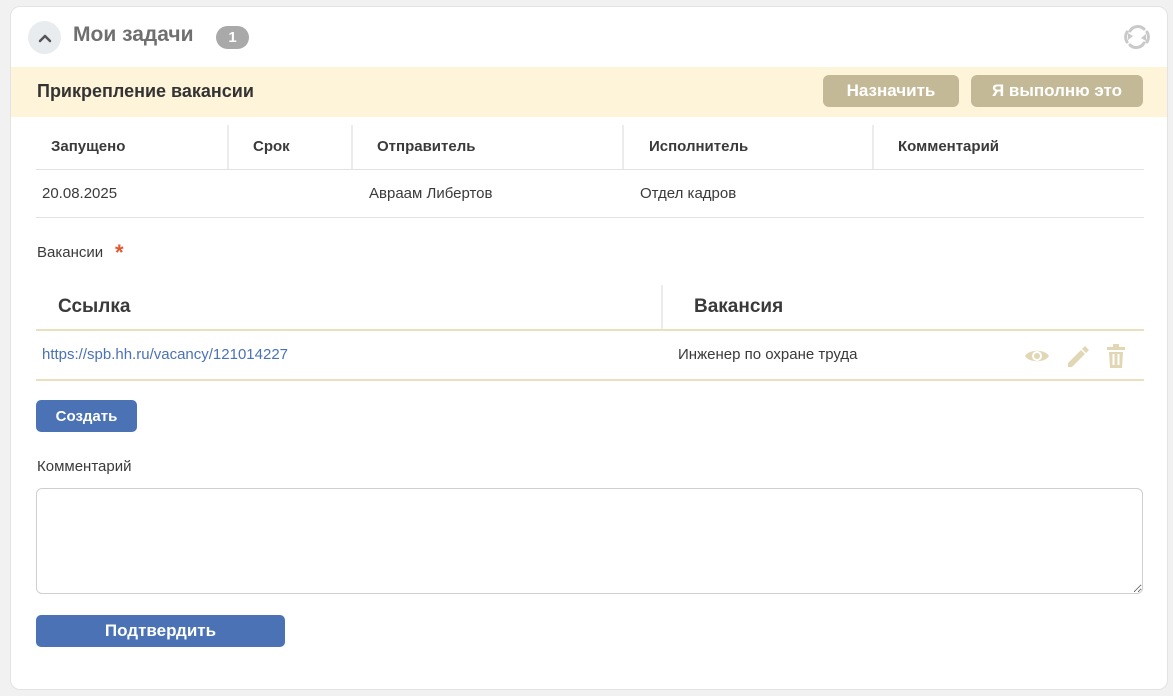 The image size is (1173, 696). Describe the element at coordinates (1077, 356) in the screenshot. I see `pencil-icon` at that location.